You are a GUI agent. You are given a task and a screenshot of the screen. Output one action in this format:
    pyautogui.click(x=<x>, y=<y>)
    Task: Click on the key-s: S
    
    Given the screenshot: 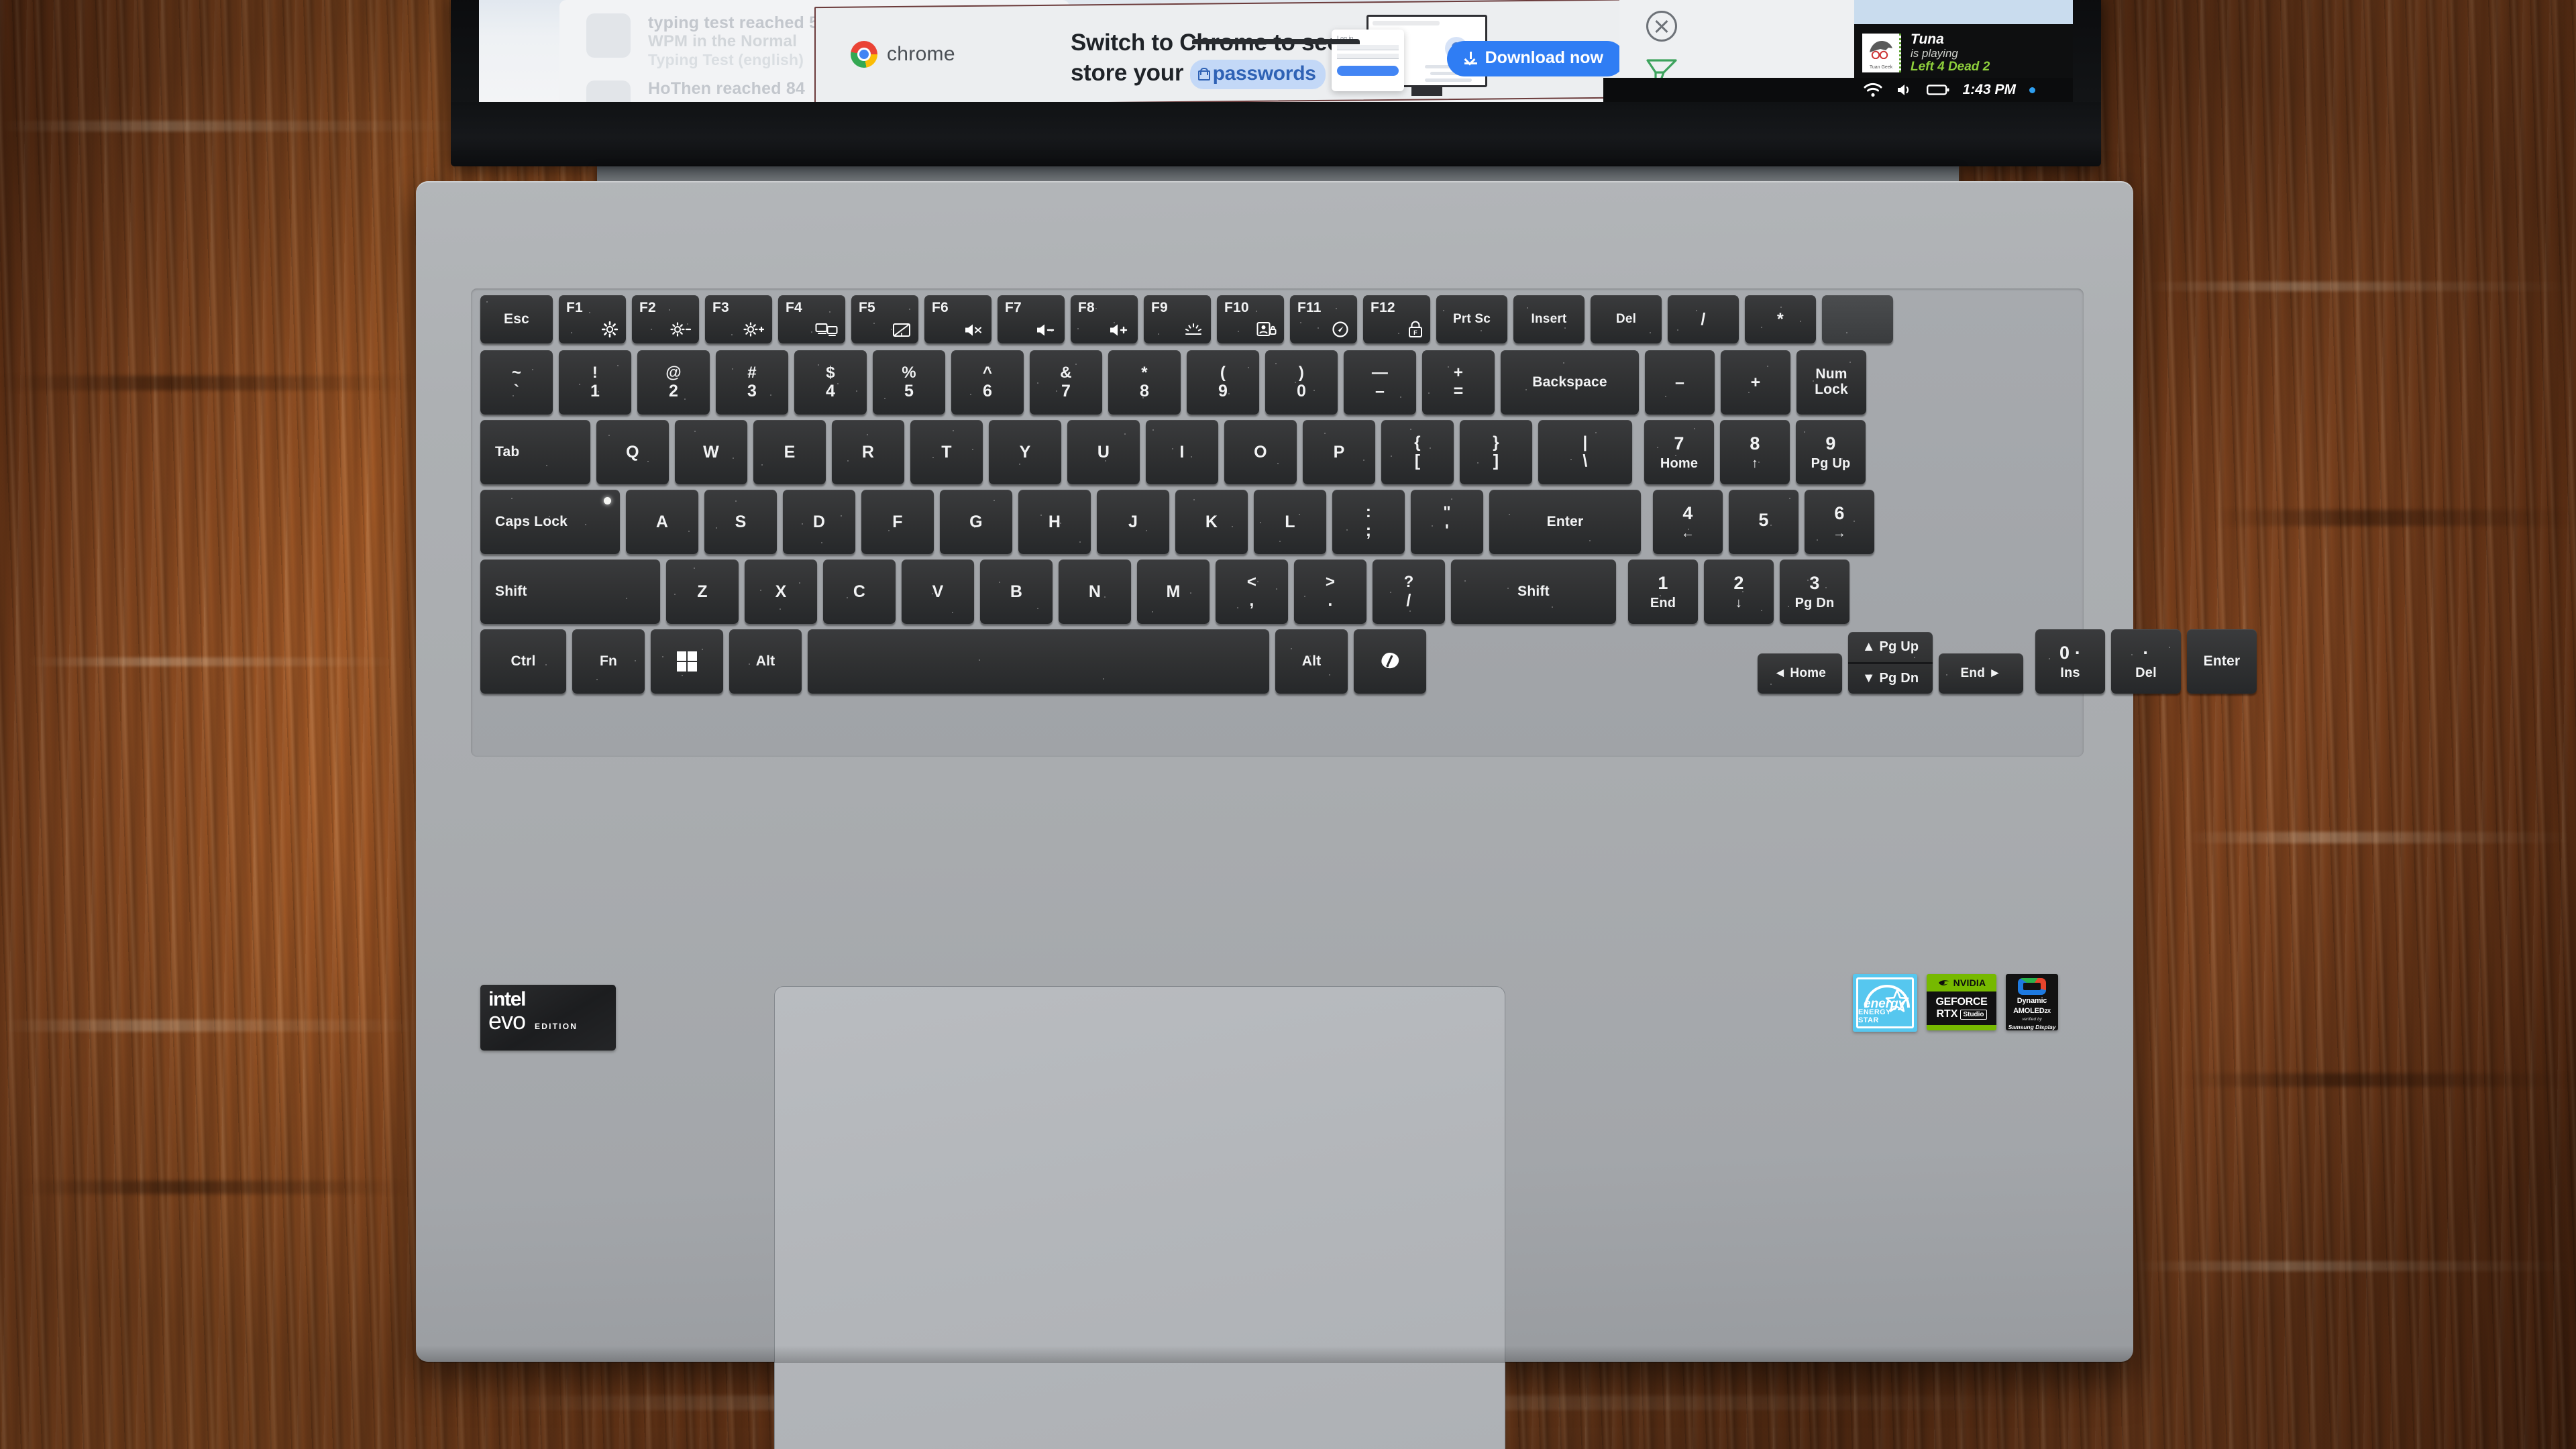 What is the action you would take?
    pyautogui.click(x=740, y=522)
    